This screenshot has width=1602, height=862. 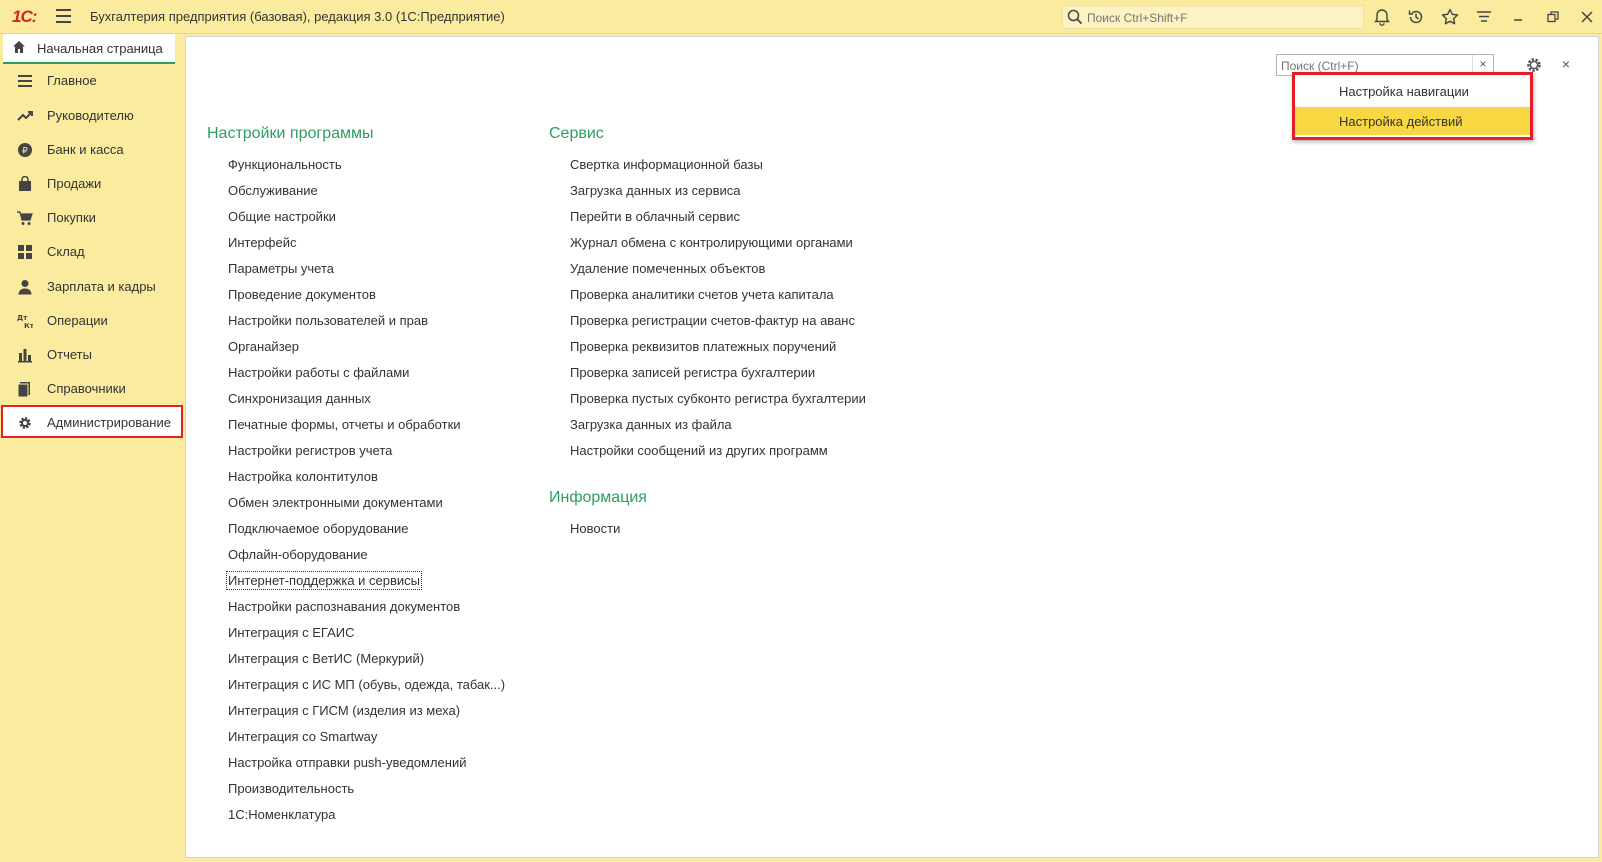 I want to click on settings-link: Настройка колонтитулов, so click(x=303, y=476).